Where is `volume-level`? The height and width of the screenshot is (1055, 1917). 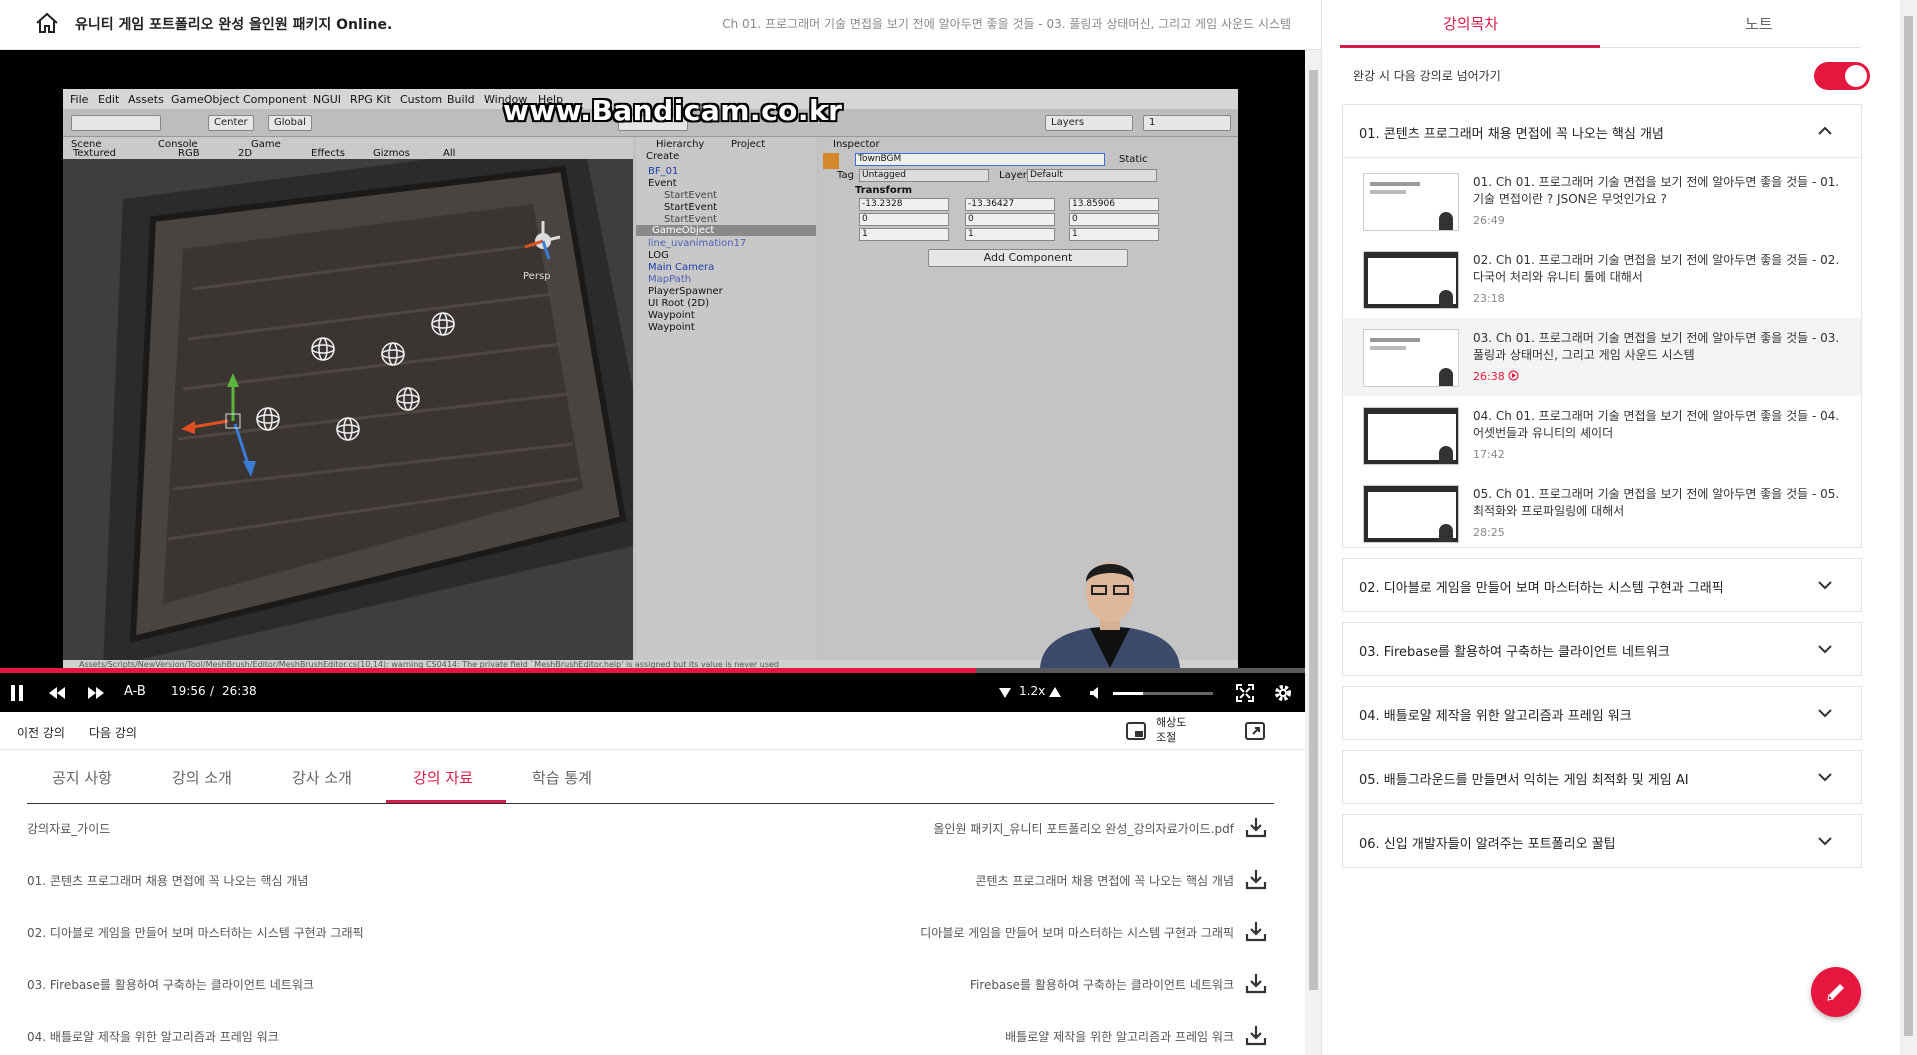 volume-level is located at coordinates (1128, 693).